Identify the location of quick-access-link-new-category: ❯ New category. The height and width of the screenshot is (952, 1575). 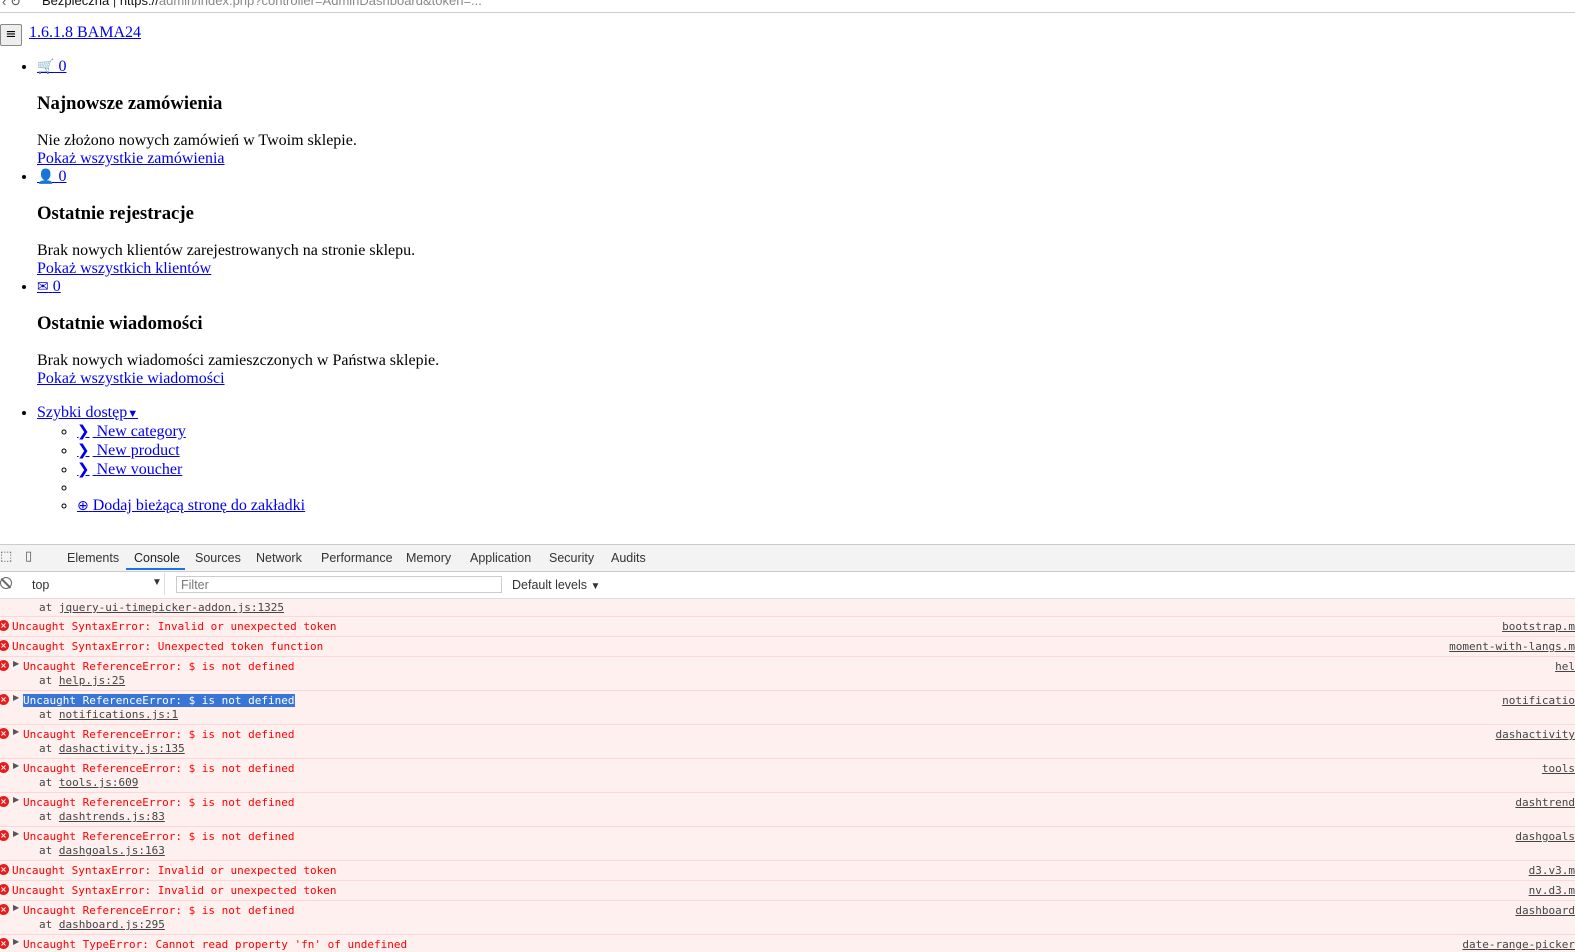
(131, 431).